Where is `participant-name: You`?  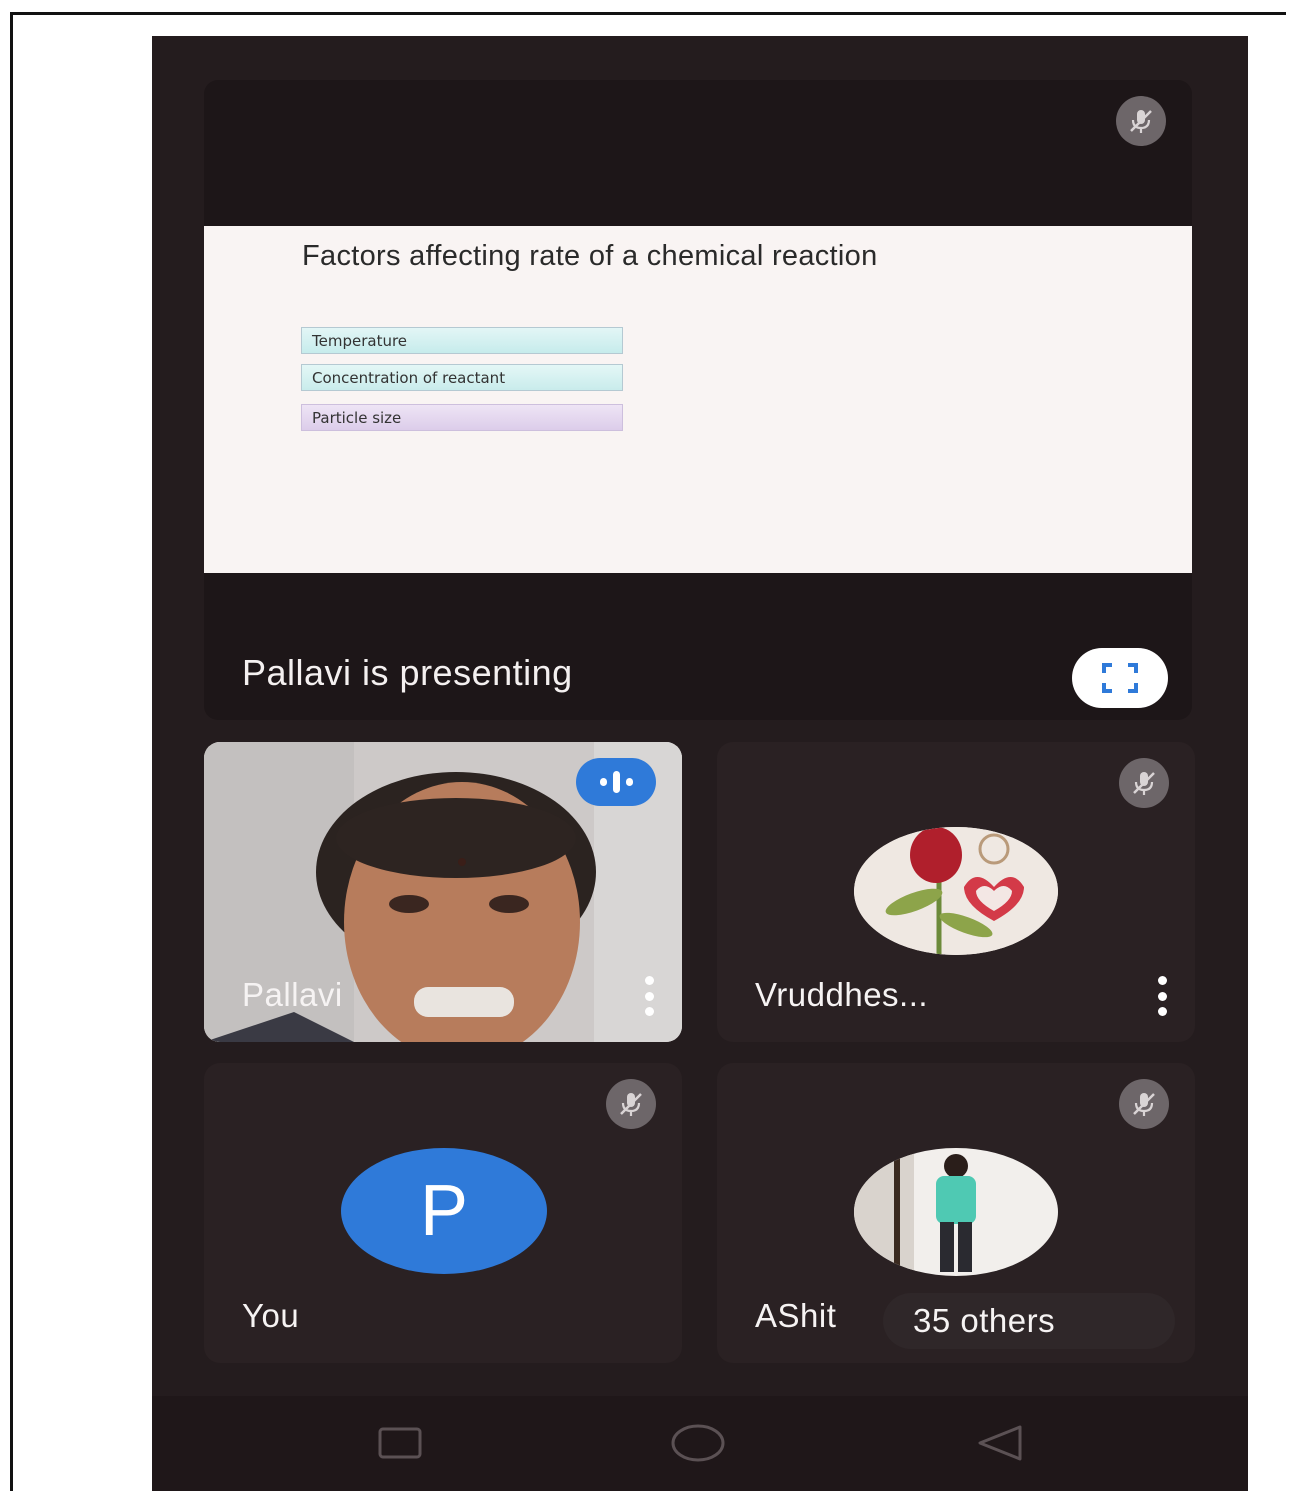
participant-name: You is located at coordinates (271, 1315).